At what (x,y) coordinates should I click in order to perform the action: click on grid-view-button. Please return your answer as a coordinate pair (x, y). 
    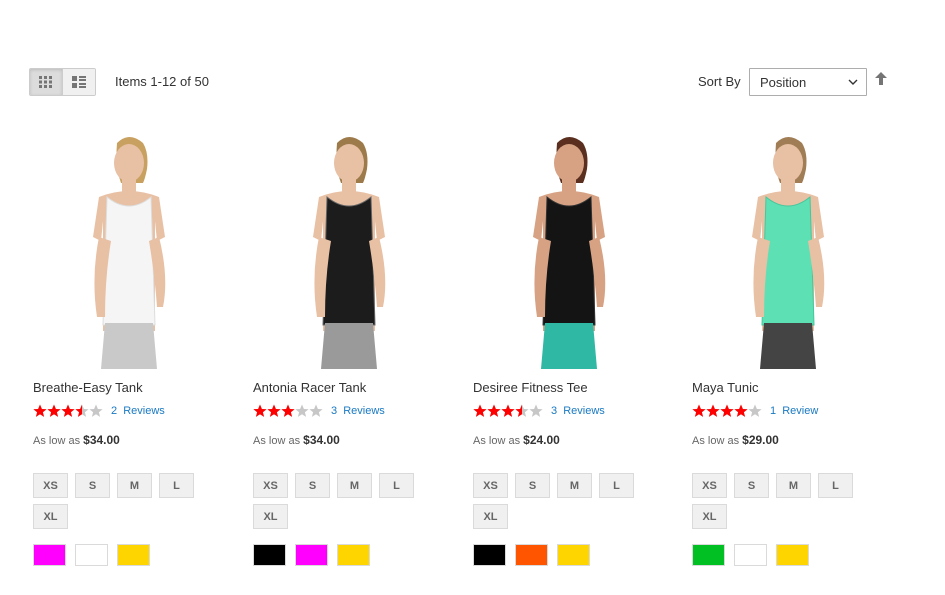
    Looking at the image, I should click on (46, 82).